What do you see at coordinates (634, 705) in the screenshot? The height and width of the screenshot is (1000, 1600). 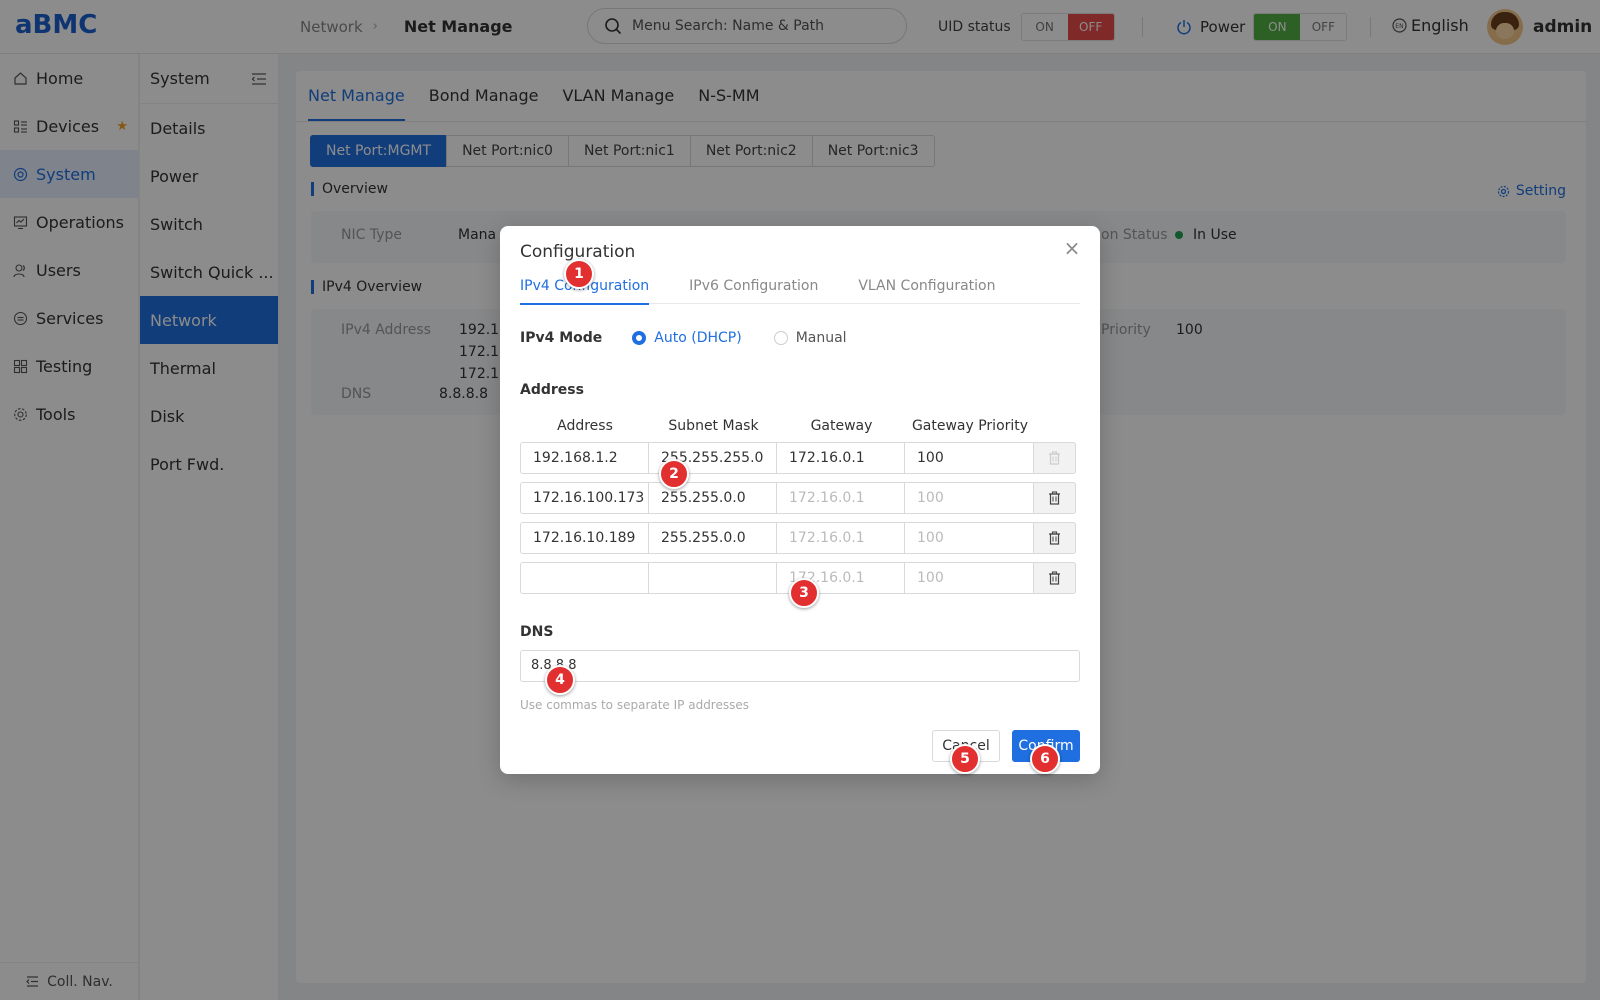 I see `dns-hint: Use commas to separate IP addresses` at bounding box center [634, 705].